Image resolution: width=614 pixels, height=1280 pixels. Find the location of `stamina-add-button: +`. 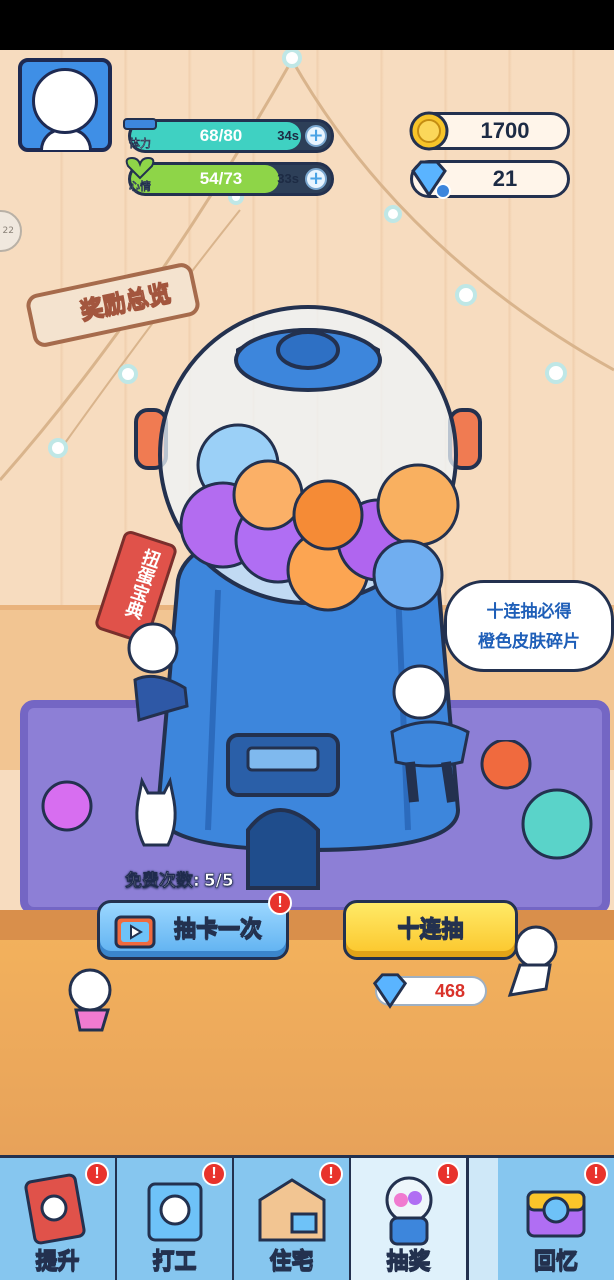

stamina-add-button: + is located at coordinates (316, 136).